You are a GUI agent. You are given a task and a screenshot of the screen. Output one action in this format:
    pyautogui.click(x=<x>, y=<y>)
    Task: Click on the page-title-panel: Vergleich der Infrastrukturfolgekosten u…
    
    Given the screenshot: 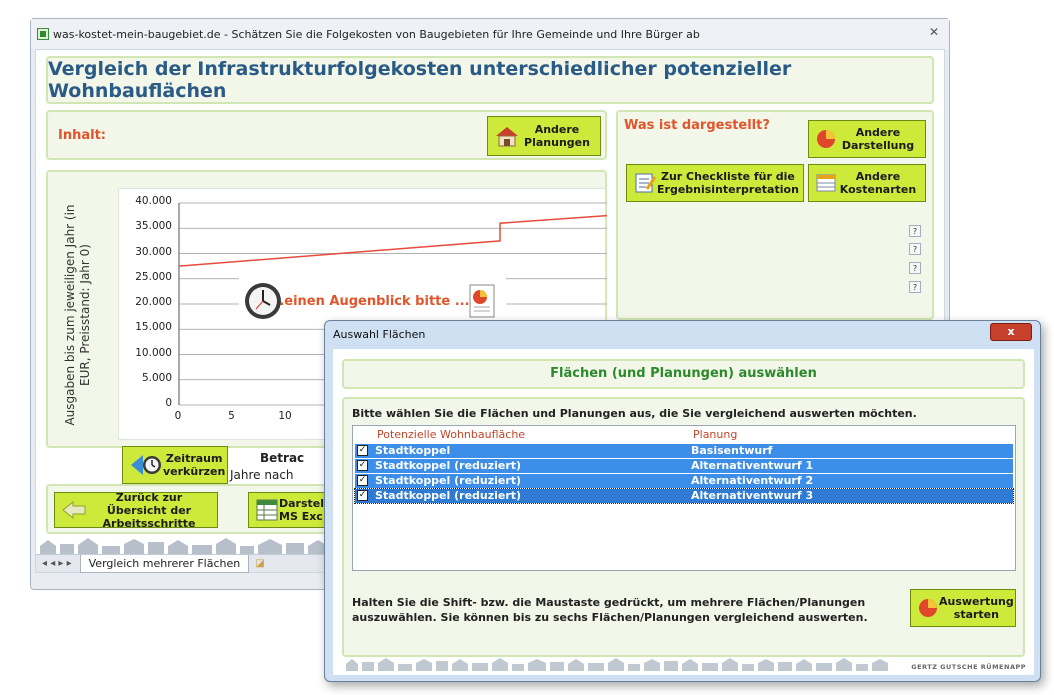 What is the action you would take?
    pyautogui.click(x=490, y=80)
    